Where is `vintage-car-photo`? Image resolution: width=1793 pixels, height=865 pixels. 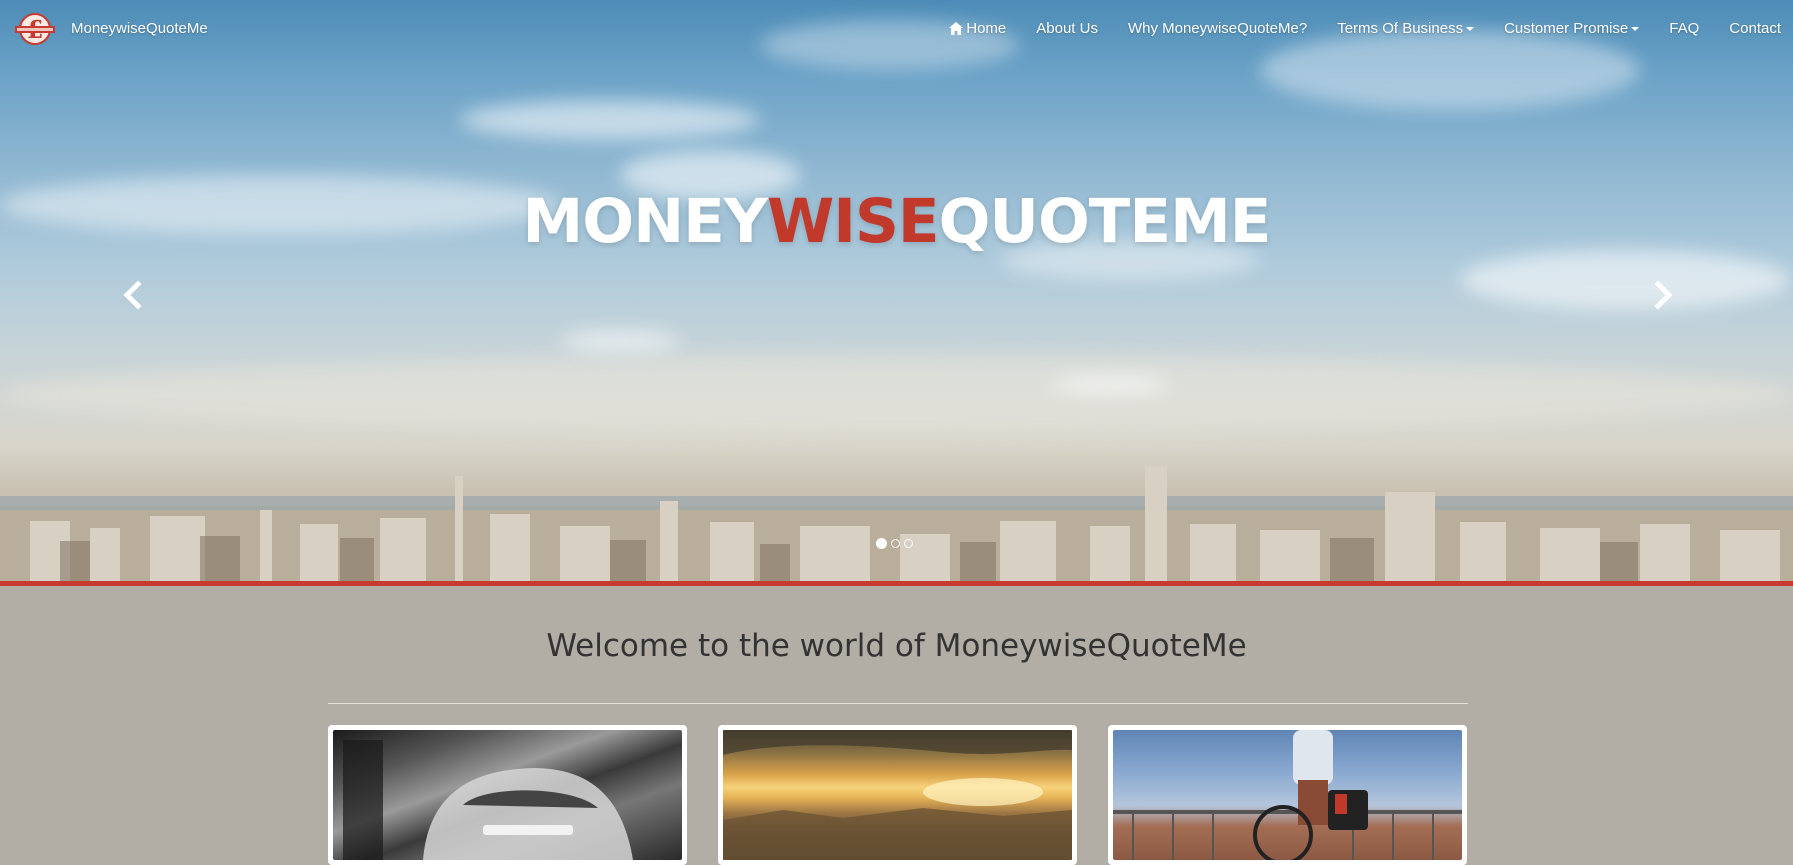 vintage-car-photo is located at coordinates (507, 795).